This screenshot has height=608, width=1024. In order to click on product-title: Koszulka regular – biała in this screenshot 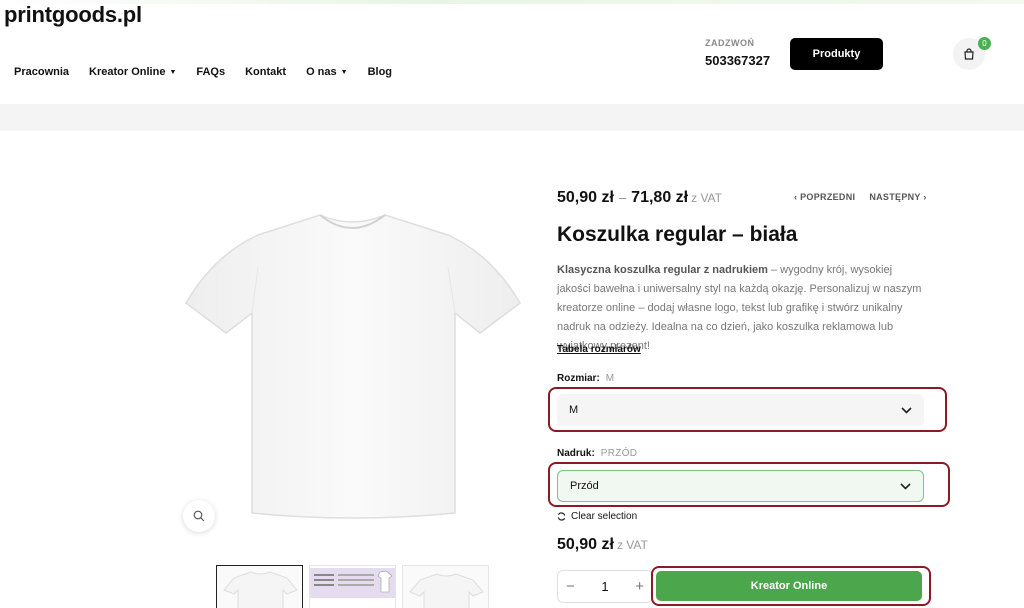, I will do `click(677, 234)`.